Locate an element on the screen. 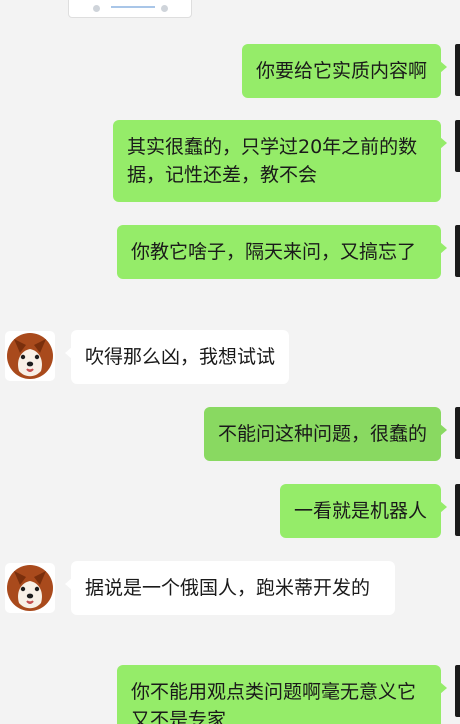 The image size is (460, 724). message-bubble-mine: 你不能用观点类问题啊毫无意义它又不是专家 is located at coordinates (282, 694).